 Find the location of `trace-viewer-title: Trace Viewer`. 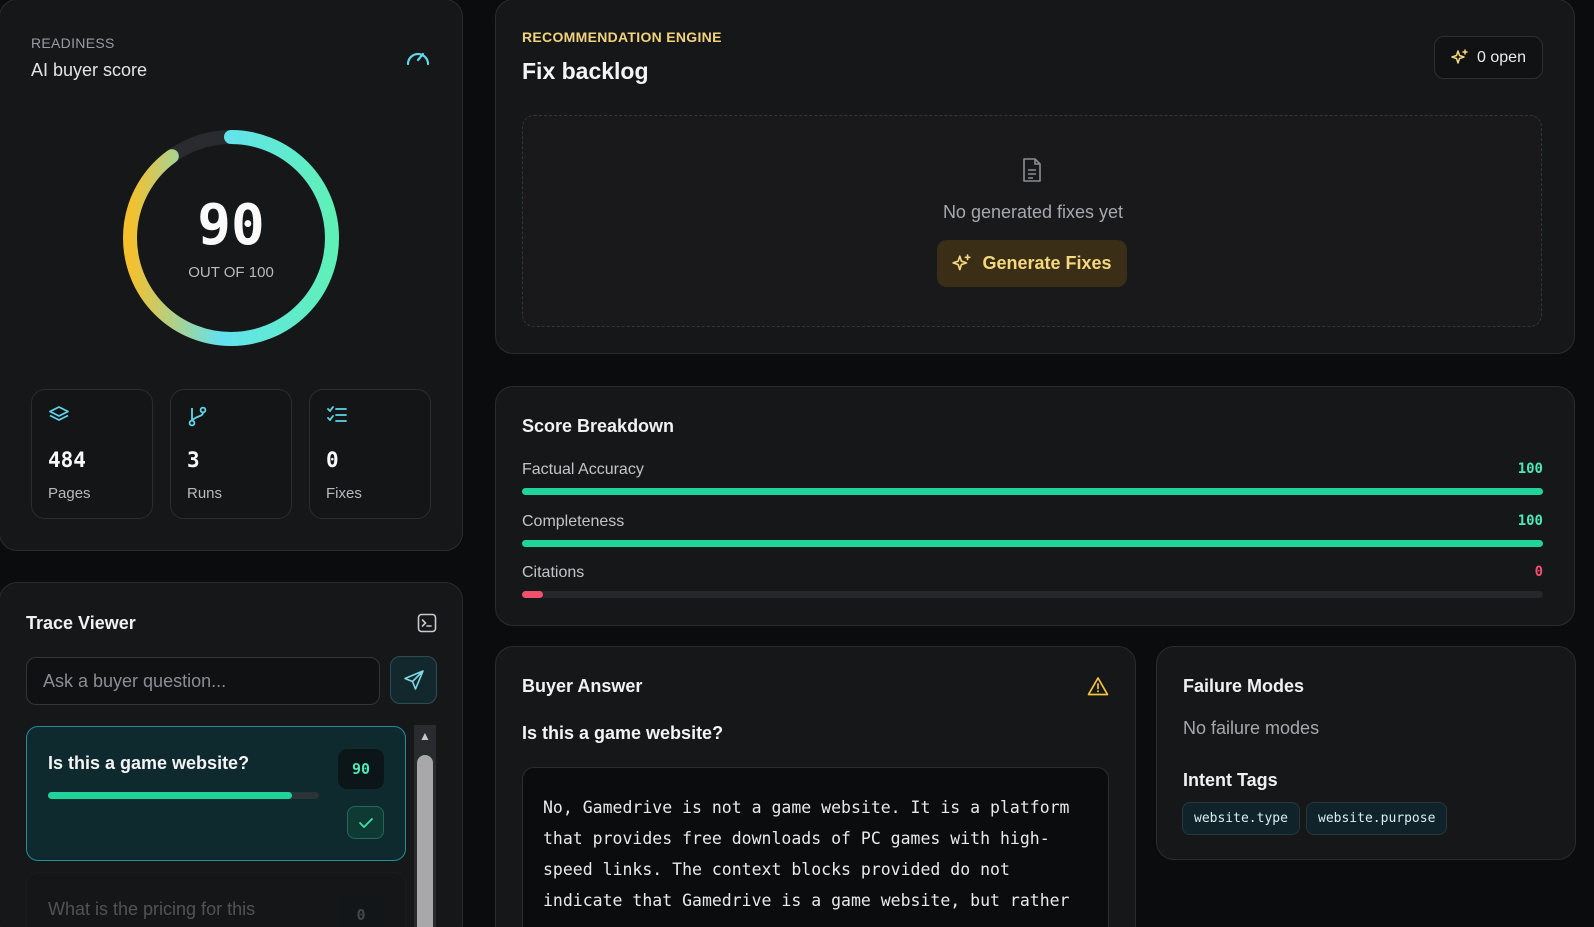

trace-viewer-title: Trace Viewer is located at coordinates (81, 623).